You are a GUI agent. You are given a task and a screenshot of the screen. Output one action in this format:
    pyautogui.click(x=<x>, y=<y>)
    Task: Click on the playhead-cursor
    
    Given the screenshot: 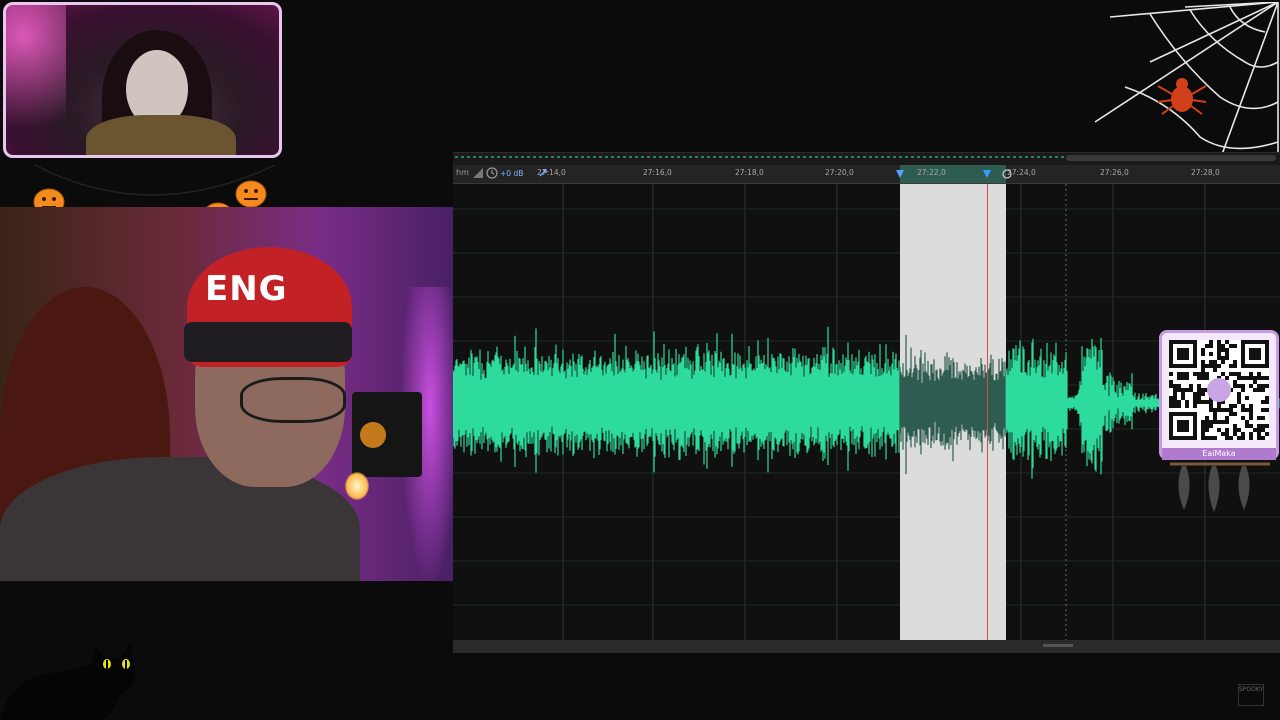 What is the action you would take?
    pyautogui.click(x=987, y=412)
    